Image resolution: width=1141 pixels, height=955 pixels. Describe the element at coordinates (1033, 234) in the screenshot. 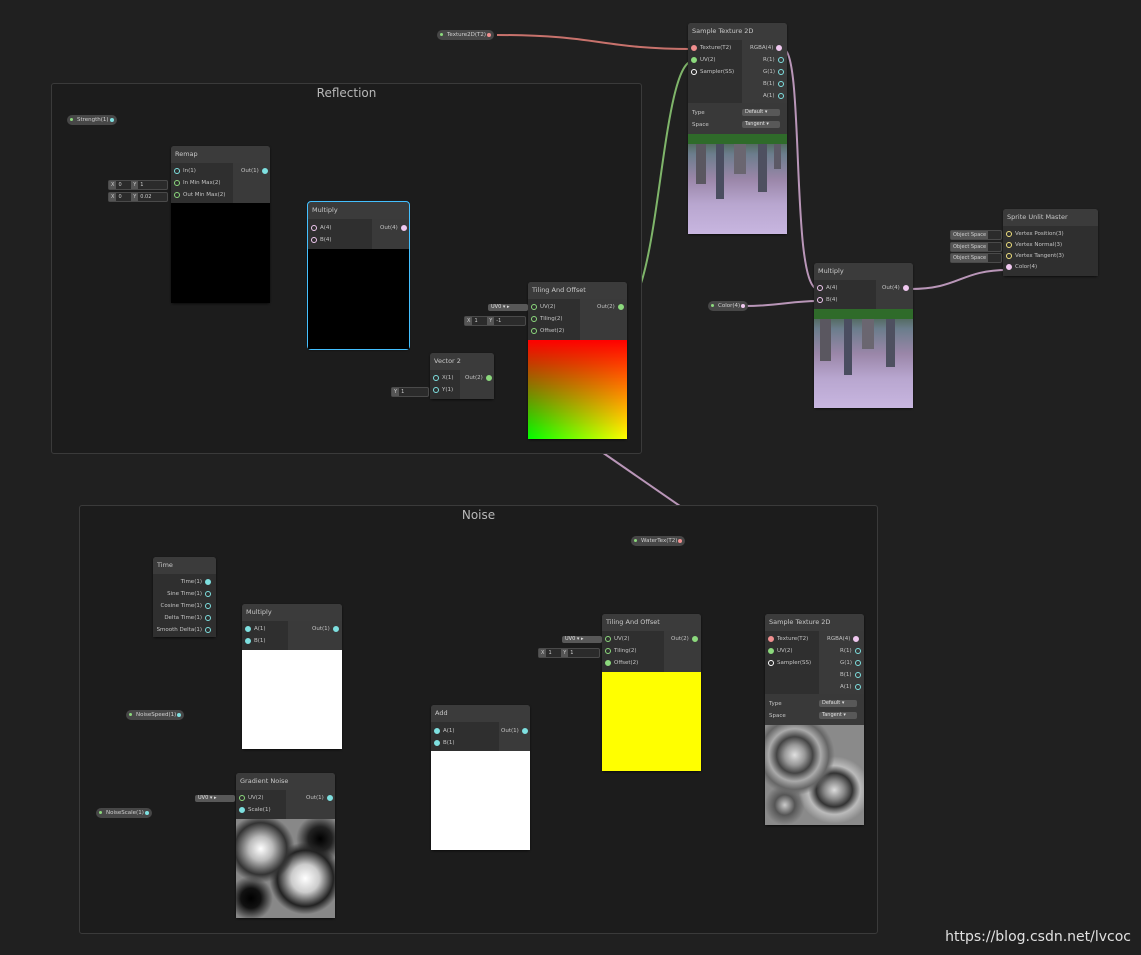

I see `sprite-master-vpos-pin: Vertex Position(3)` at that location.